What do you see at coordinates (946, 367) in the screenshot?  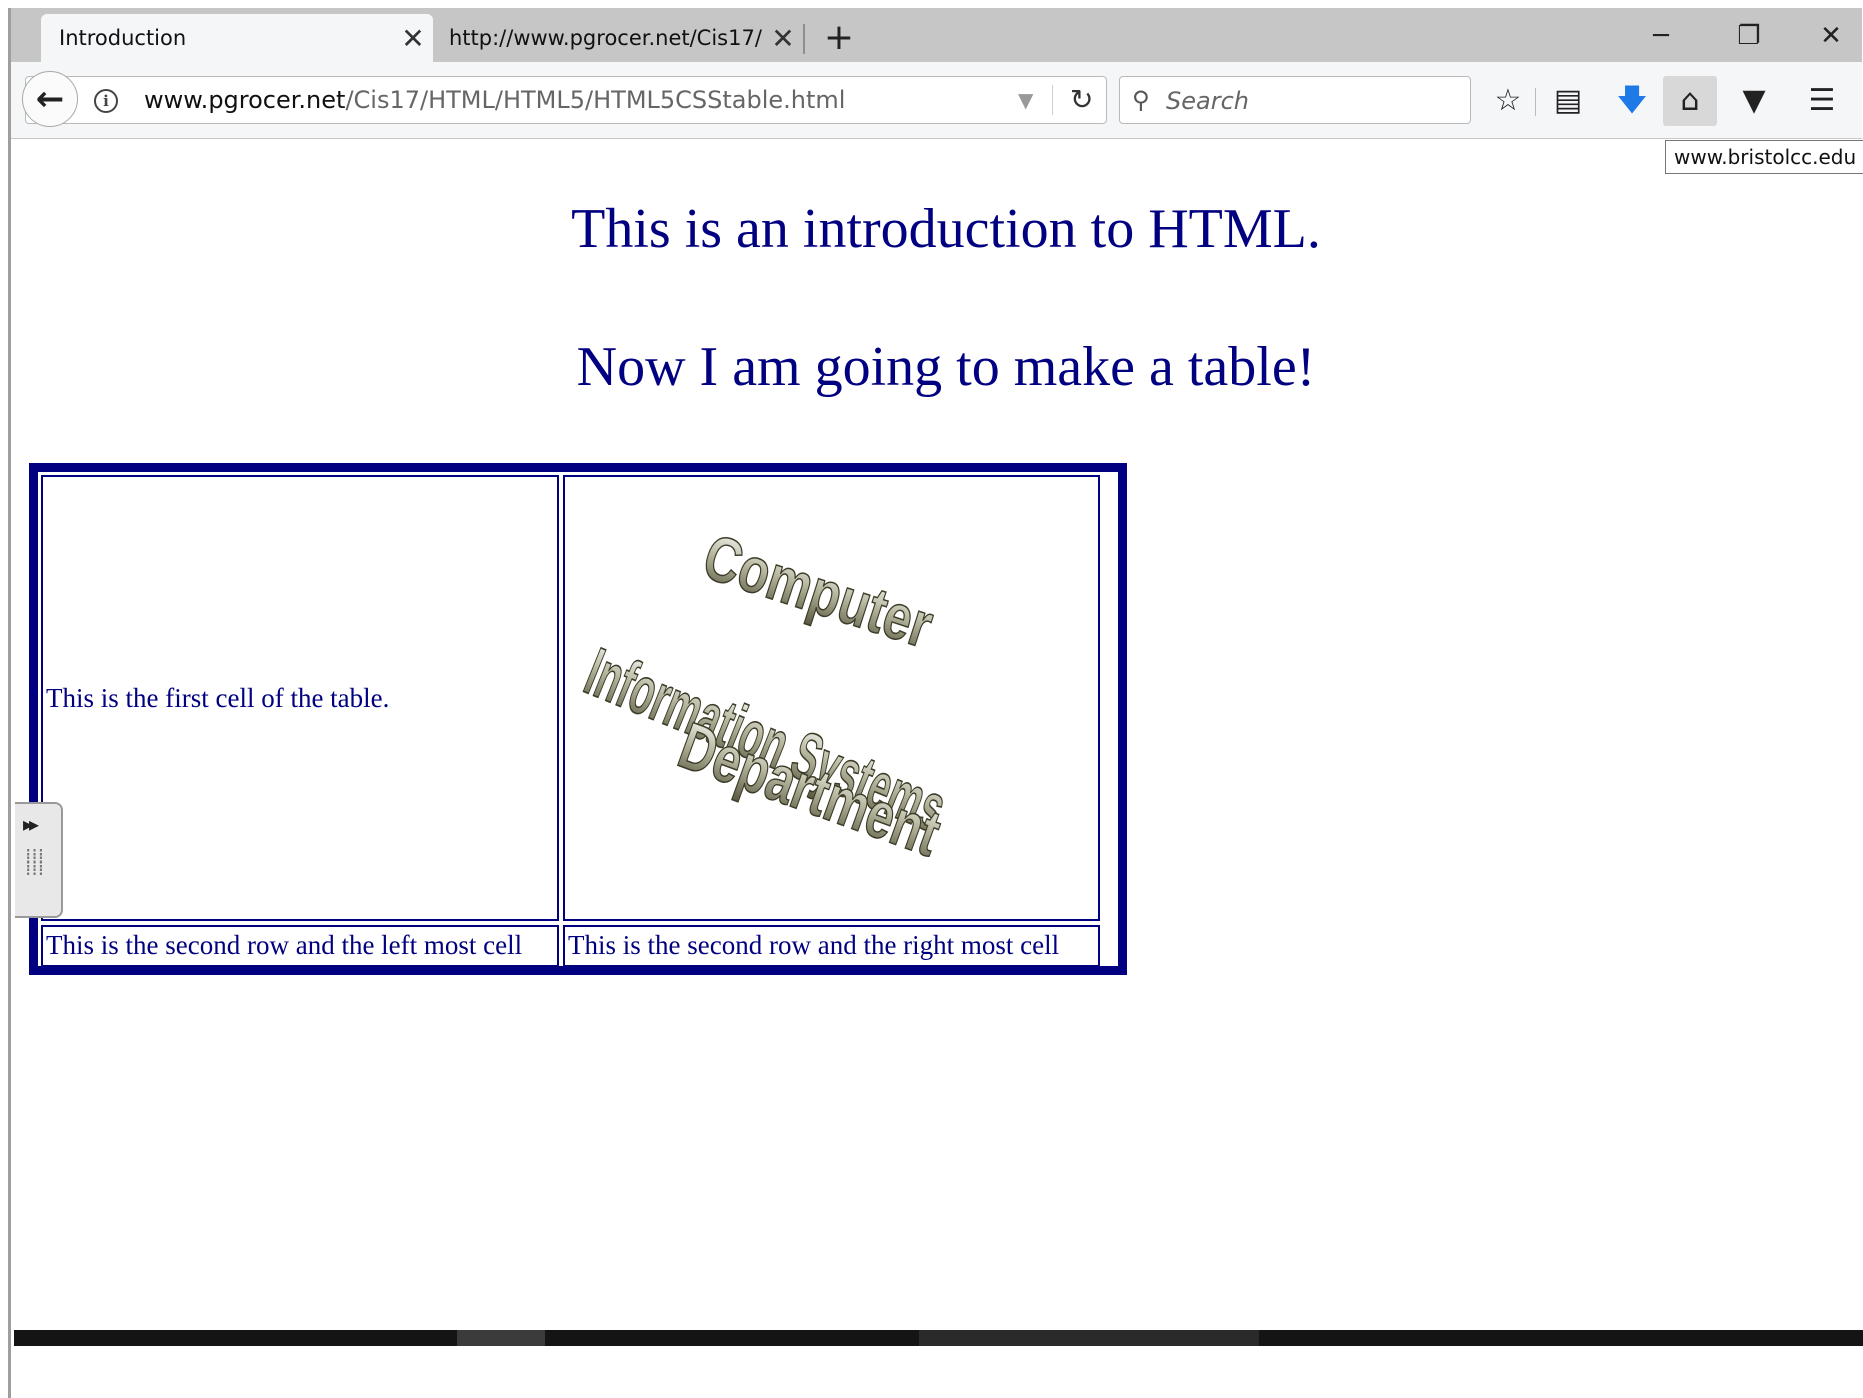 I see `table-heading: Now I am going to make a table!` at bounding box center [946, 367].